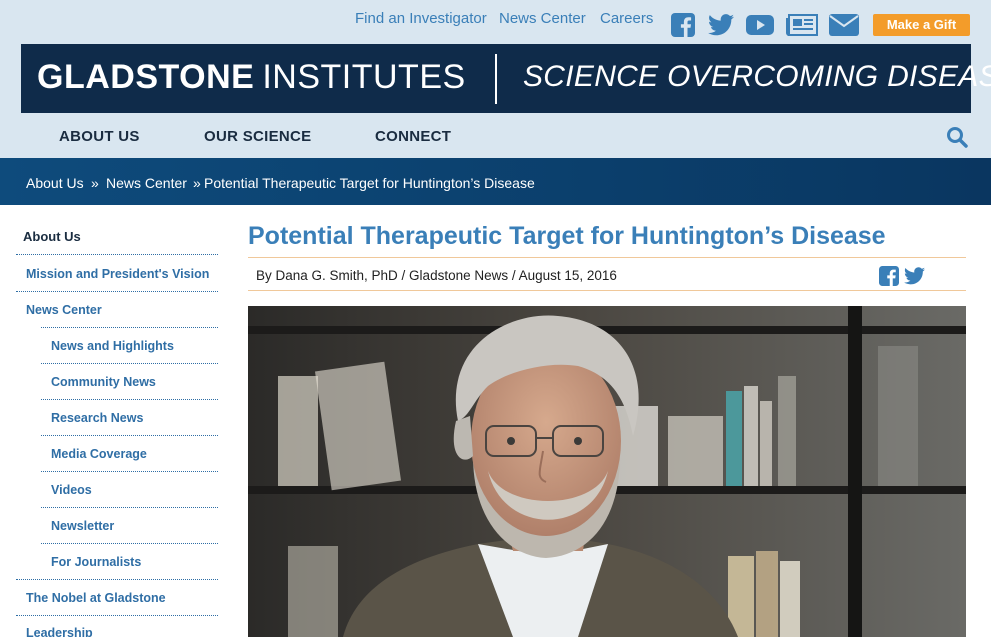 This screenshot has width=991, height=637. I want to click on sidebar-item-videos: Videos, so click(71, 490).